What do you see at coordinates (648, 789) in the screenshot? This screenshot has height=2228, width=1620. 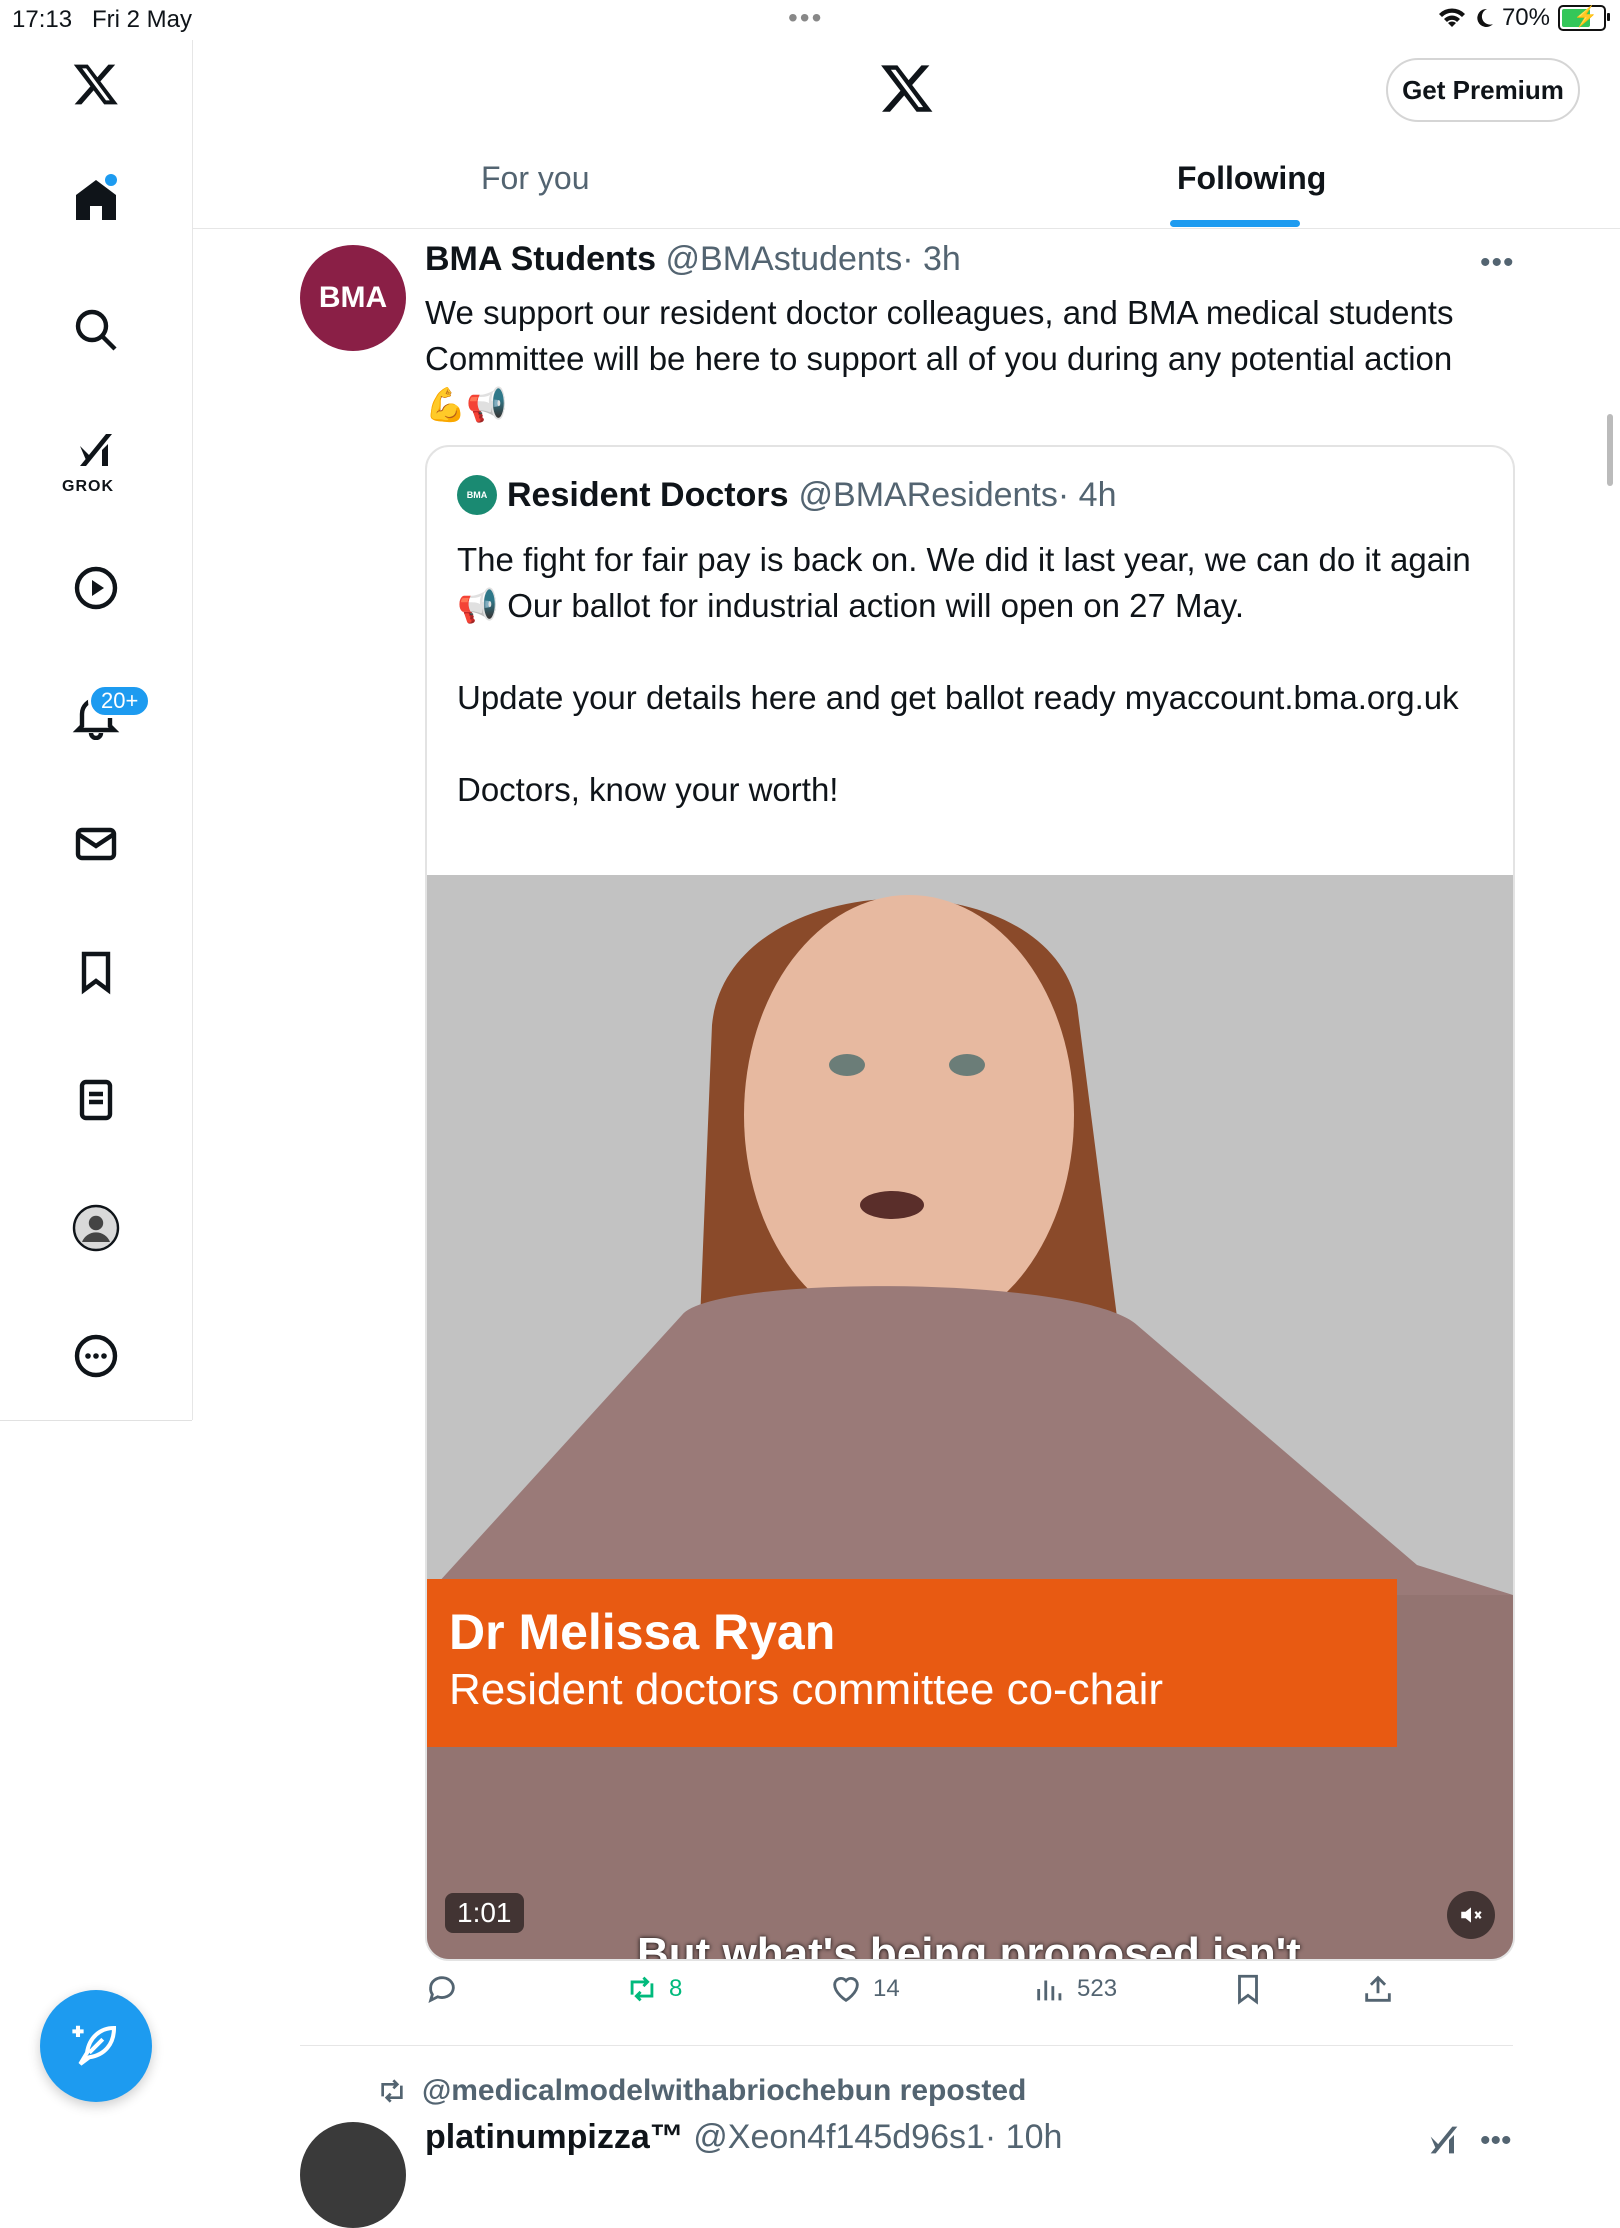 I see `quoted-paragraph: Doctors, know your worth!` at bounding box center [648, 789].